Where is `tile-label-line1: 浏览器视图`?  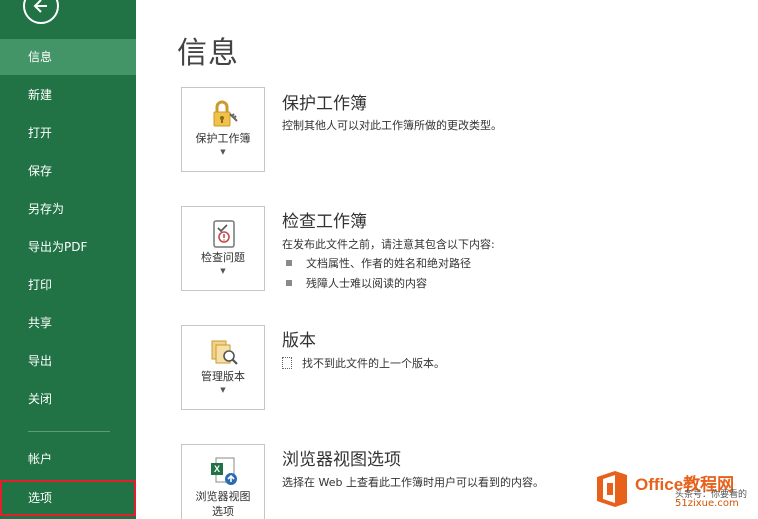
tile-label-line1: 浏览器视图 is located at coordinates (223, 496).